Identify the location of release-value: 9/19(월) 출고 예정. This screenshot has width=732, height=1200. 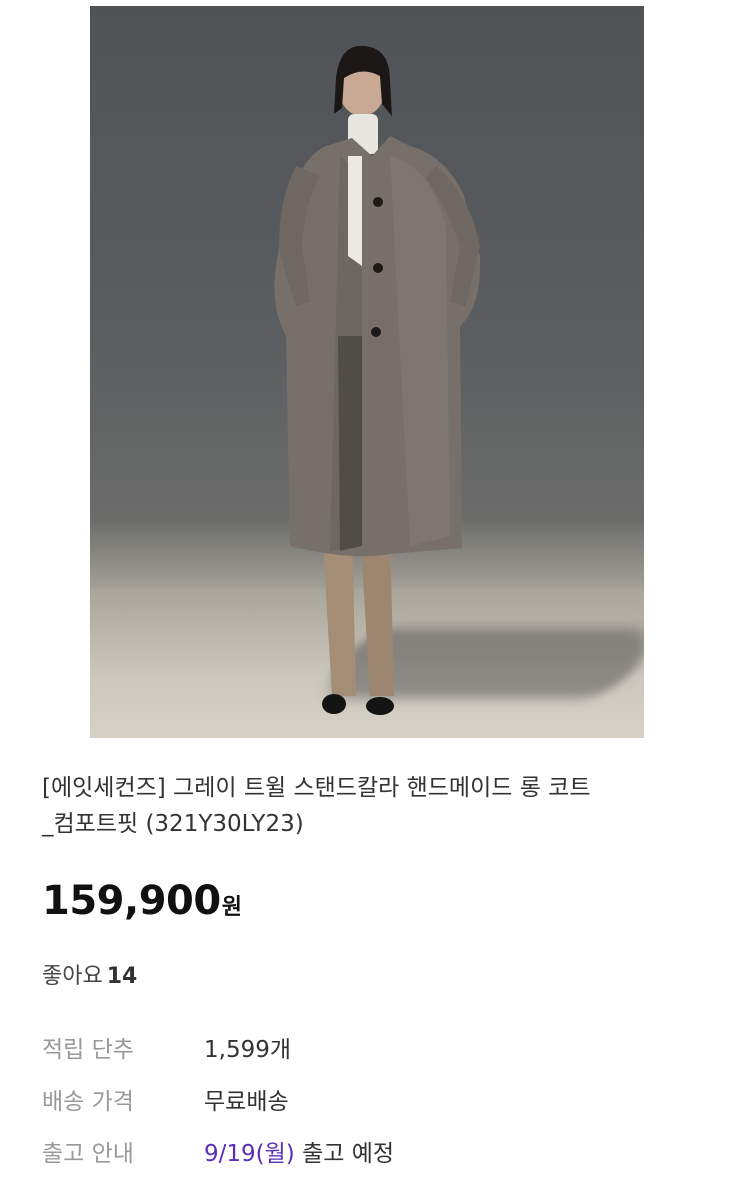
(299, 1154).